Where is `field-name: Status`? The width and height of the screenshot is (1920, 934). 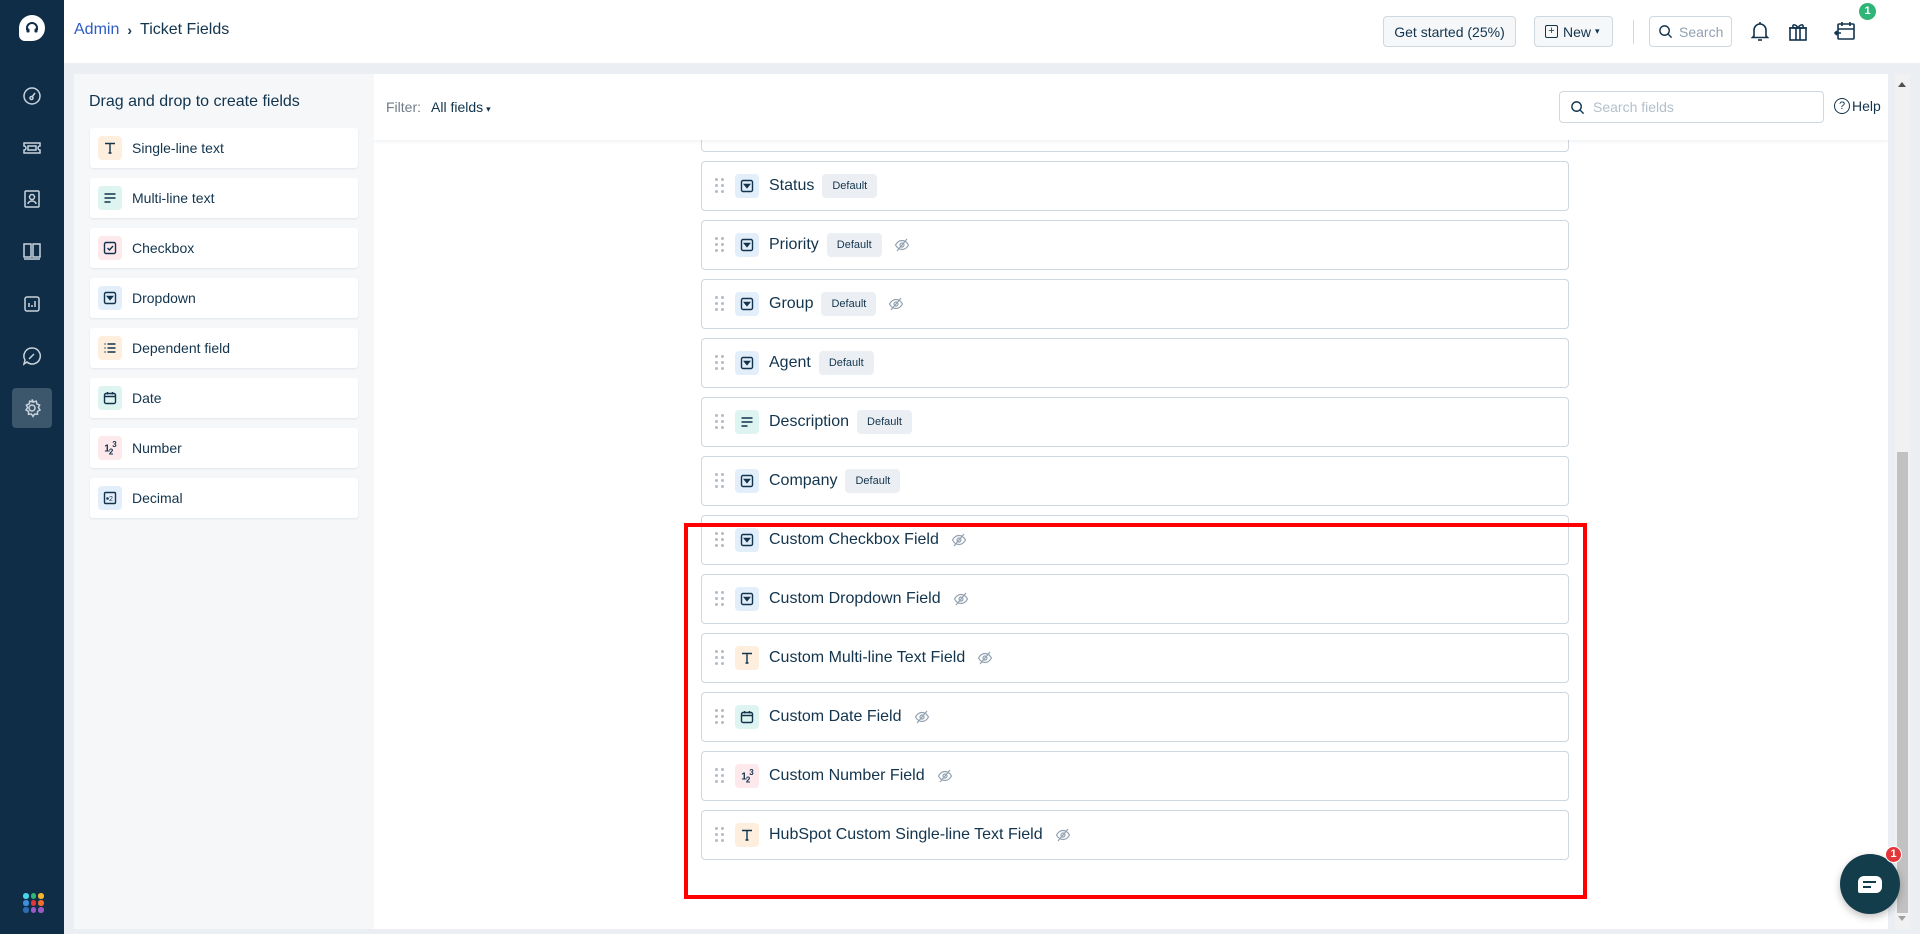
field-name: Status is located at coordinates (791, 186).